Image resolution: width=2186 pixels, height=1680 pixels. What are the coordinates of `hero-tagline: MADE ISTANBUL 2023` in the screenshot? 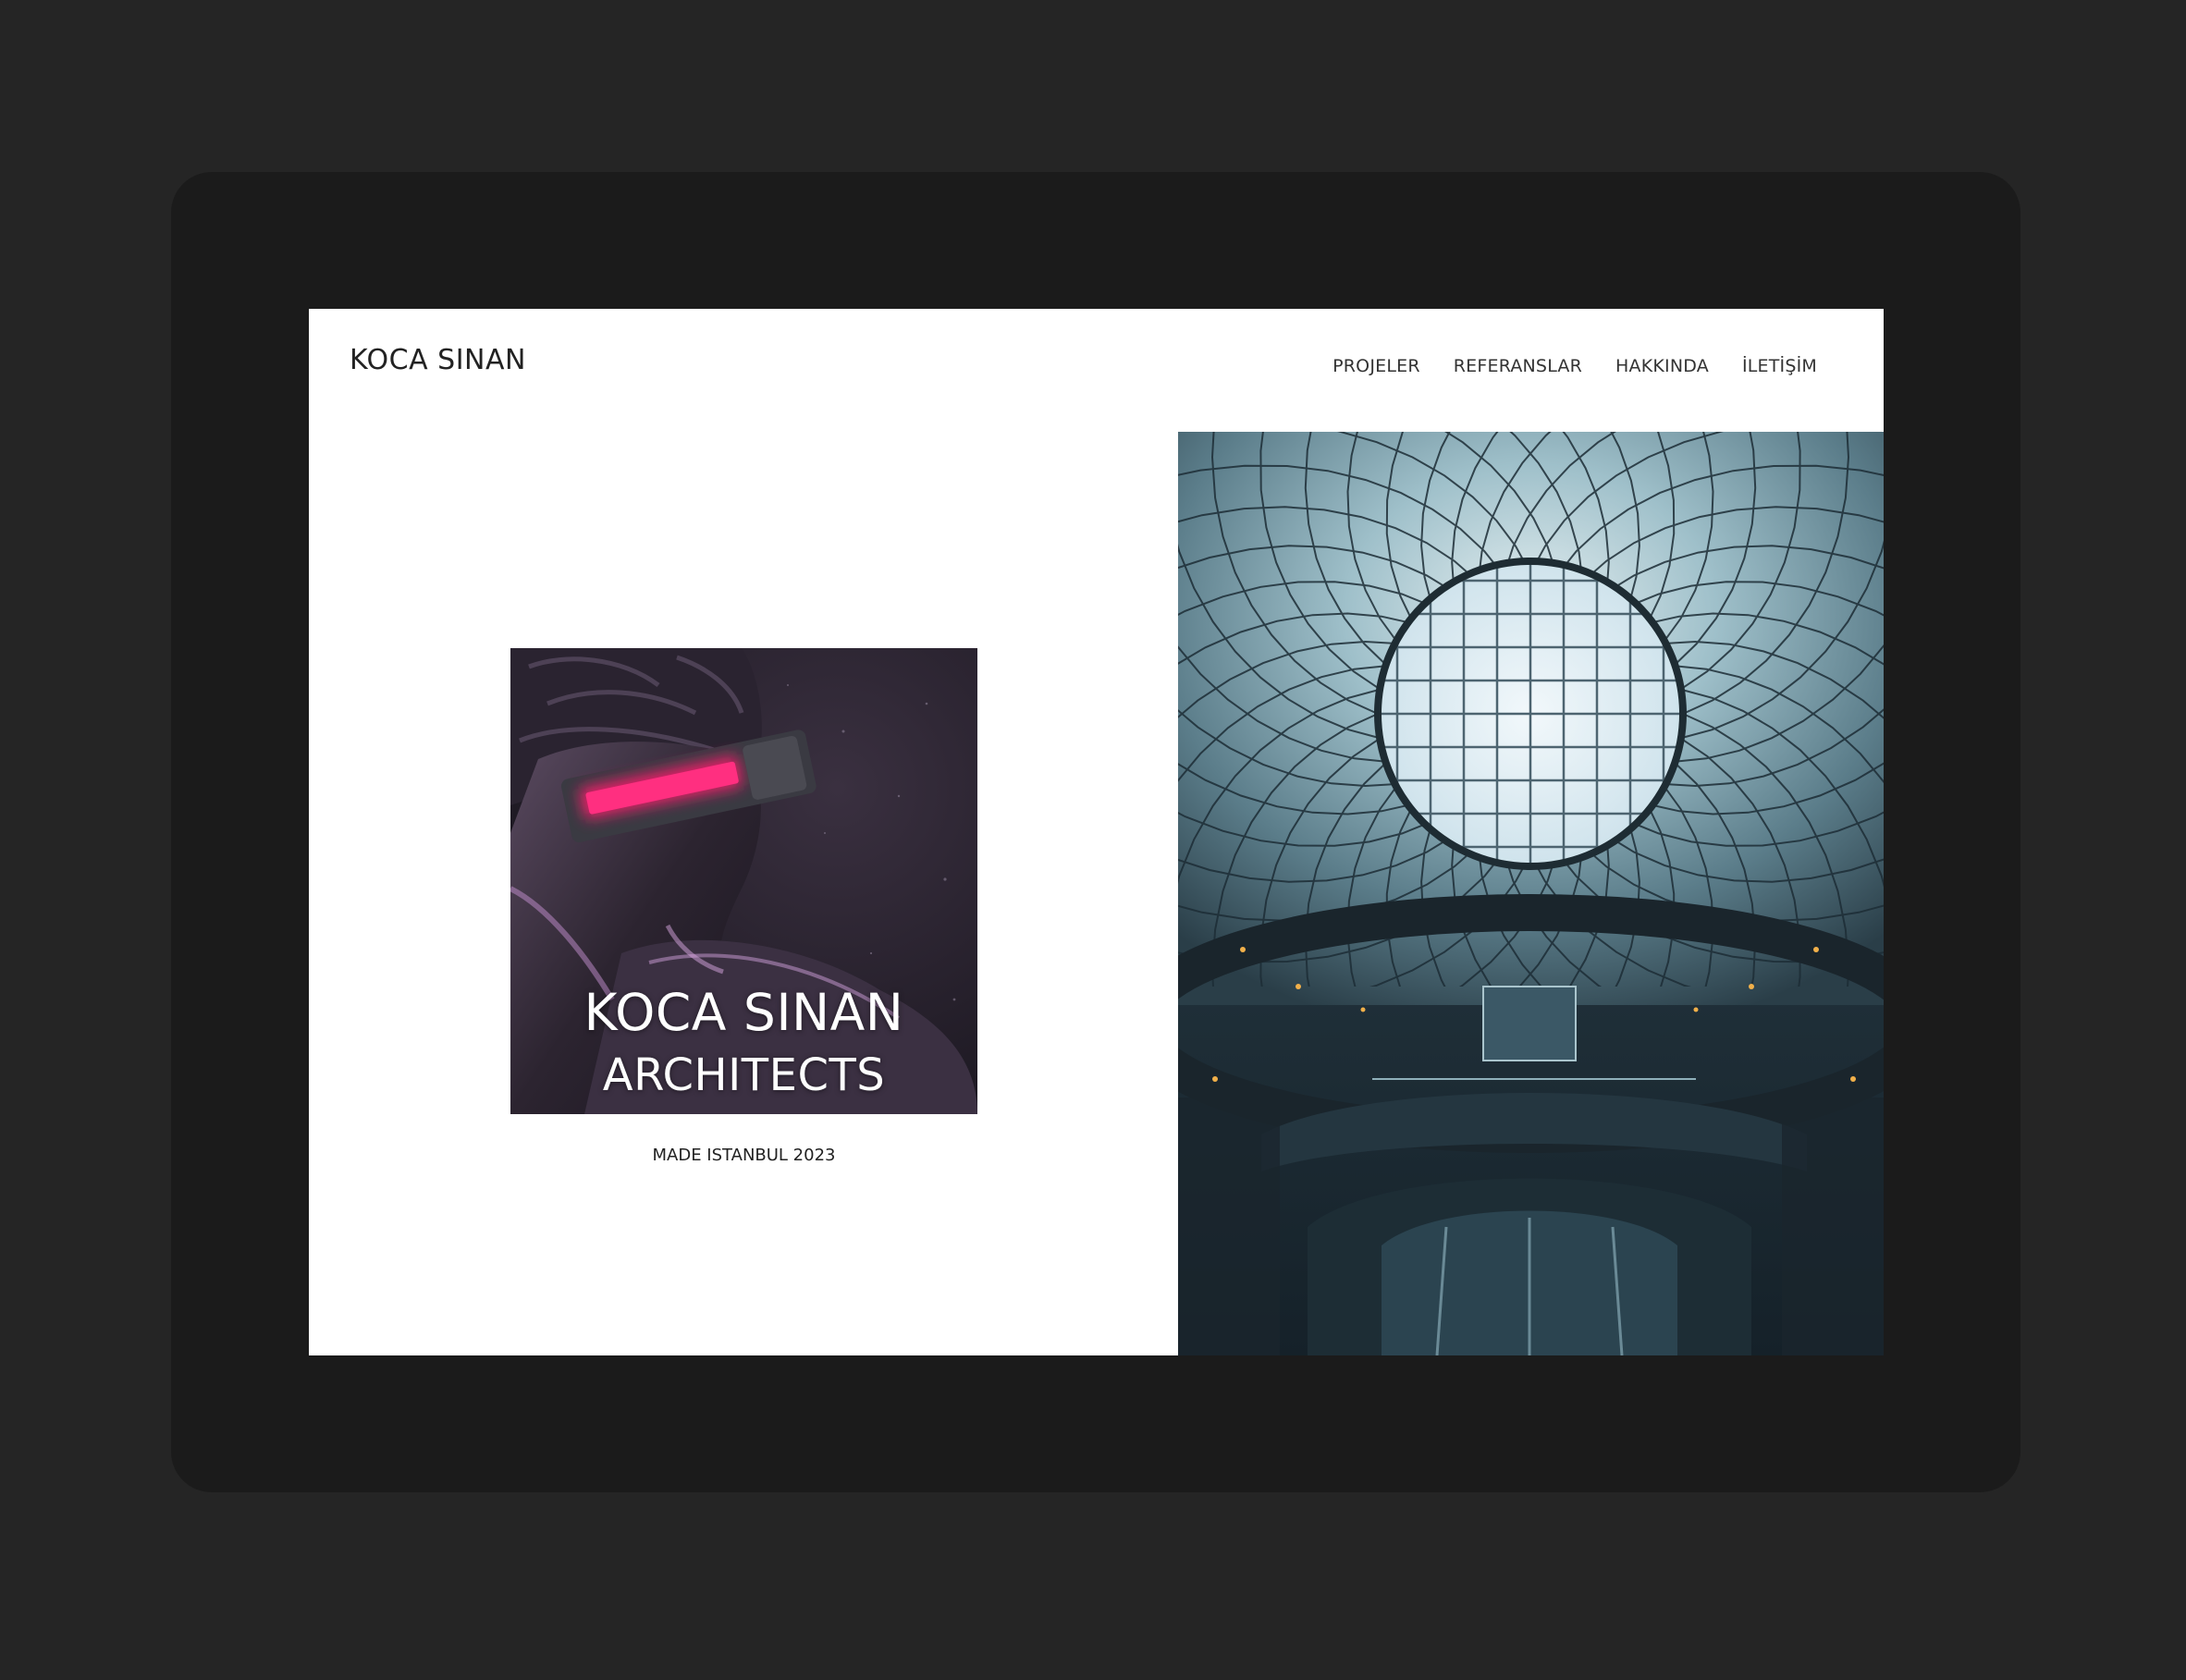 It's located at (744, 1155).